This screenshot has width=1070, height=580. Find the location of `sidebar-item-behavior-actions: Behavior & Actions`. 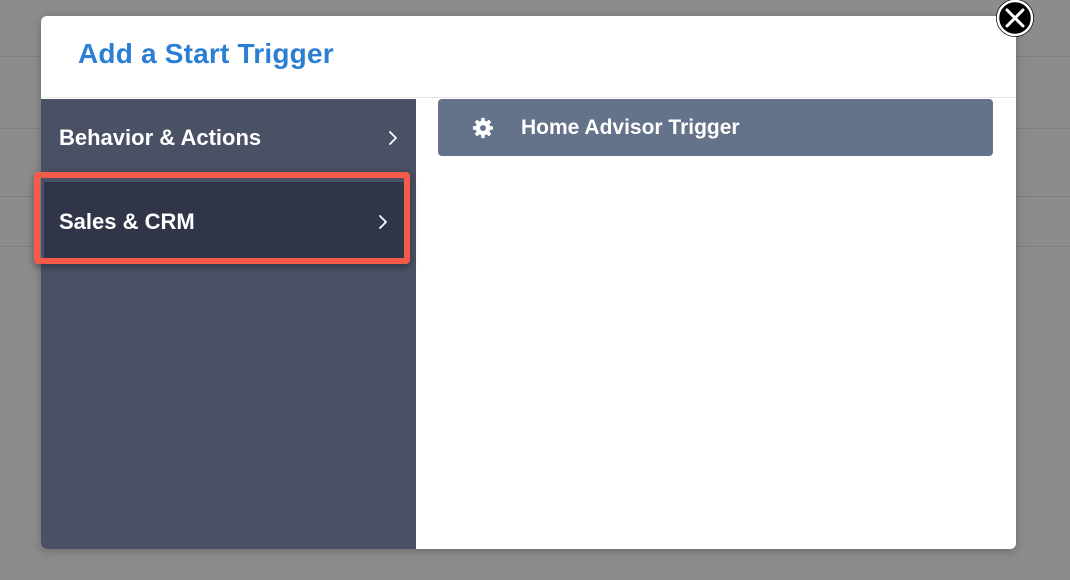

sidebar-item-behavior-actions: Behavior & Actions is located at coordinates (228, 138).